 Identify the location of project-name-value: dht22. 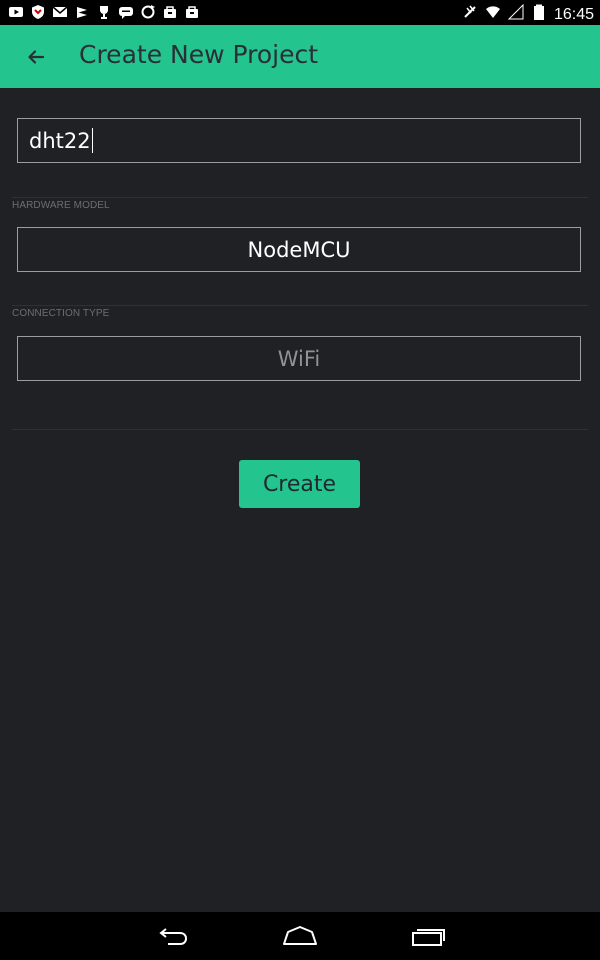
(60, 140).